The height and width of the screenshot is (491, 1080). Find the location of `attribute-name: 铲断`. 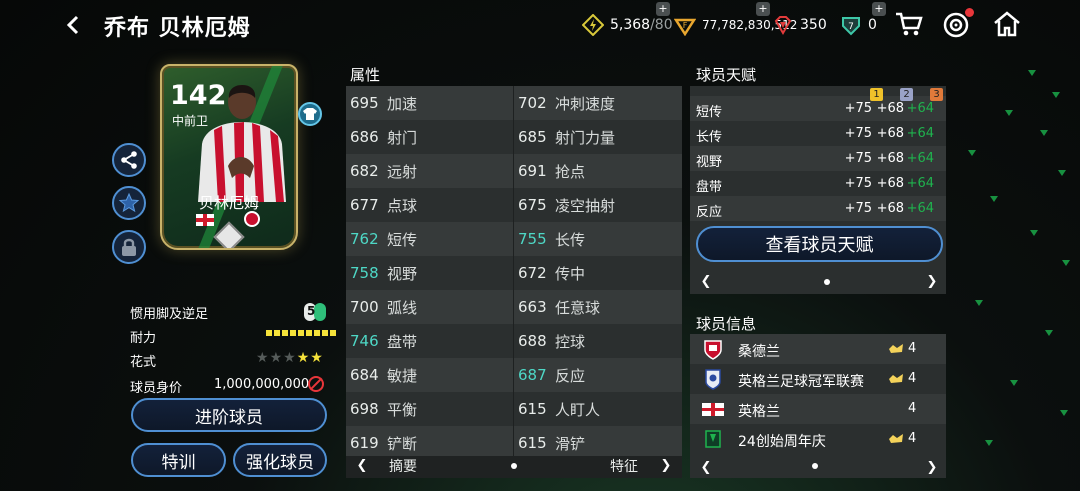

attribute-name: 铲断 is located at coordinates (402, 443).